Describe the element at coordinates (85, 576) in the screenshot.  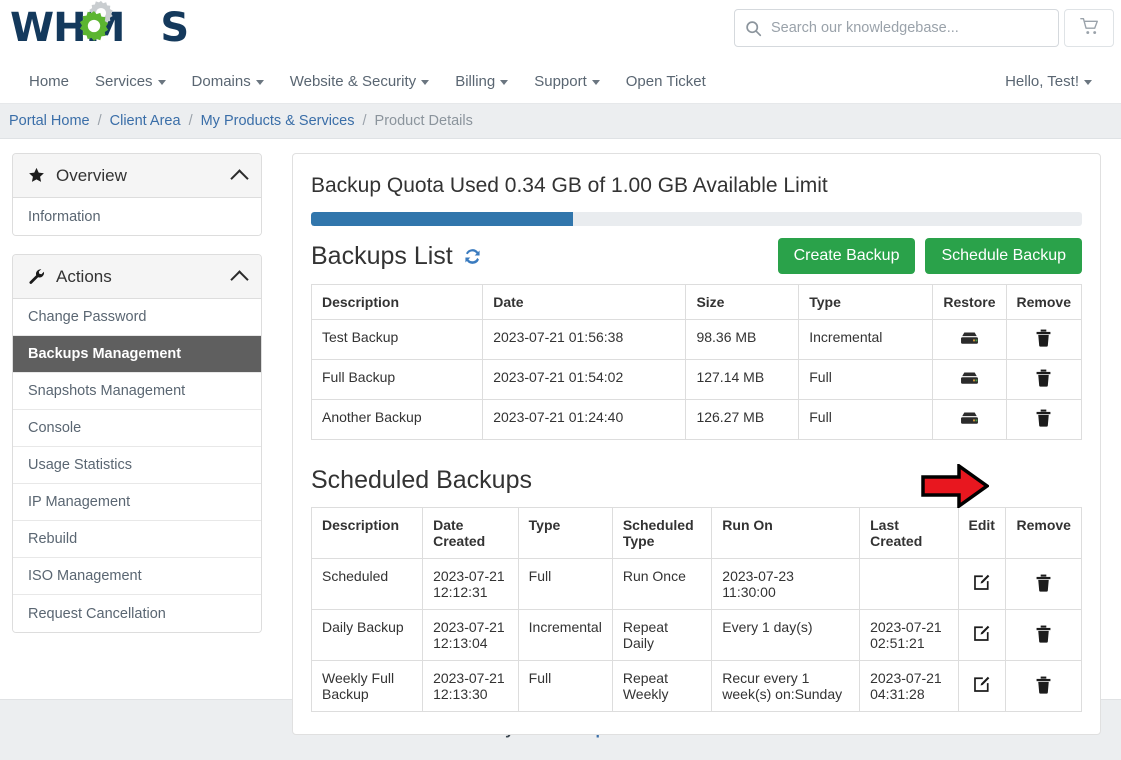
I see `sidebar-item-label: ISO Management` at that location.